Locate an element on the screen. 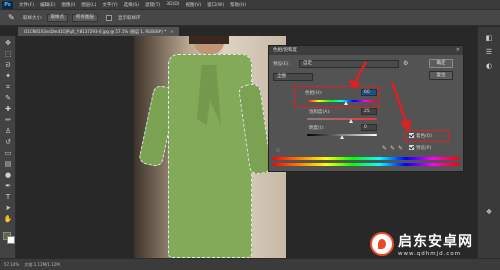  arrow-to-preset-annotation is located at coordinates (358, 75).